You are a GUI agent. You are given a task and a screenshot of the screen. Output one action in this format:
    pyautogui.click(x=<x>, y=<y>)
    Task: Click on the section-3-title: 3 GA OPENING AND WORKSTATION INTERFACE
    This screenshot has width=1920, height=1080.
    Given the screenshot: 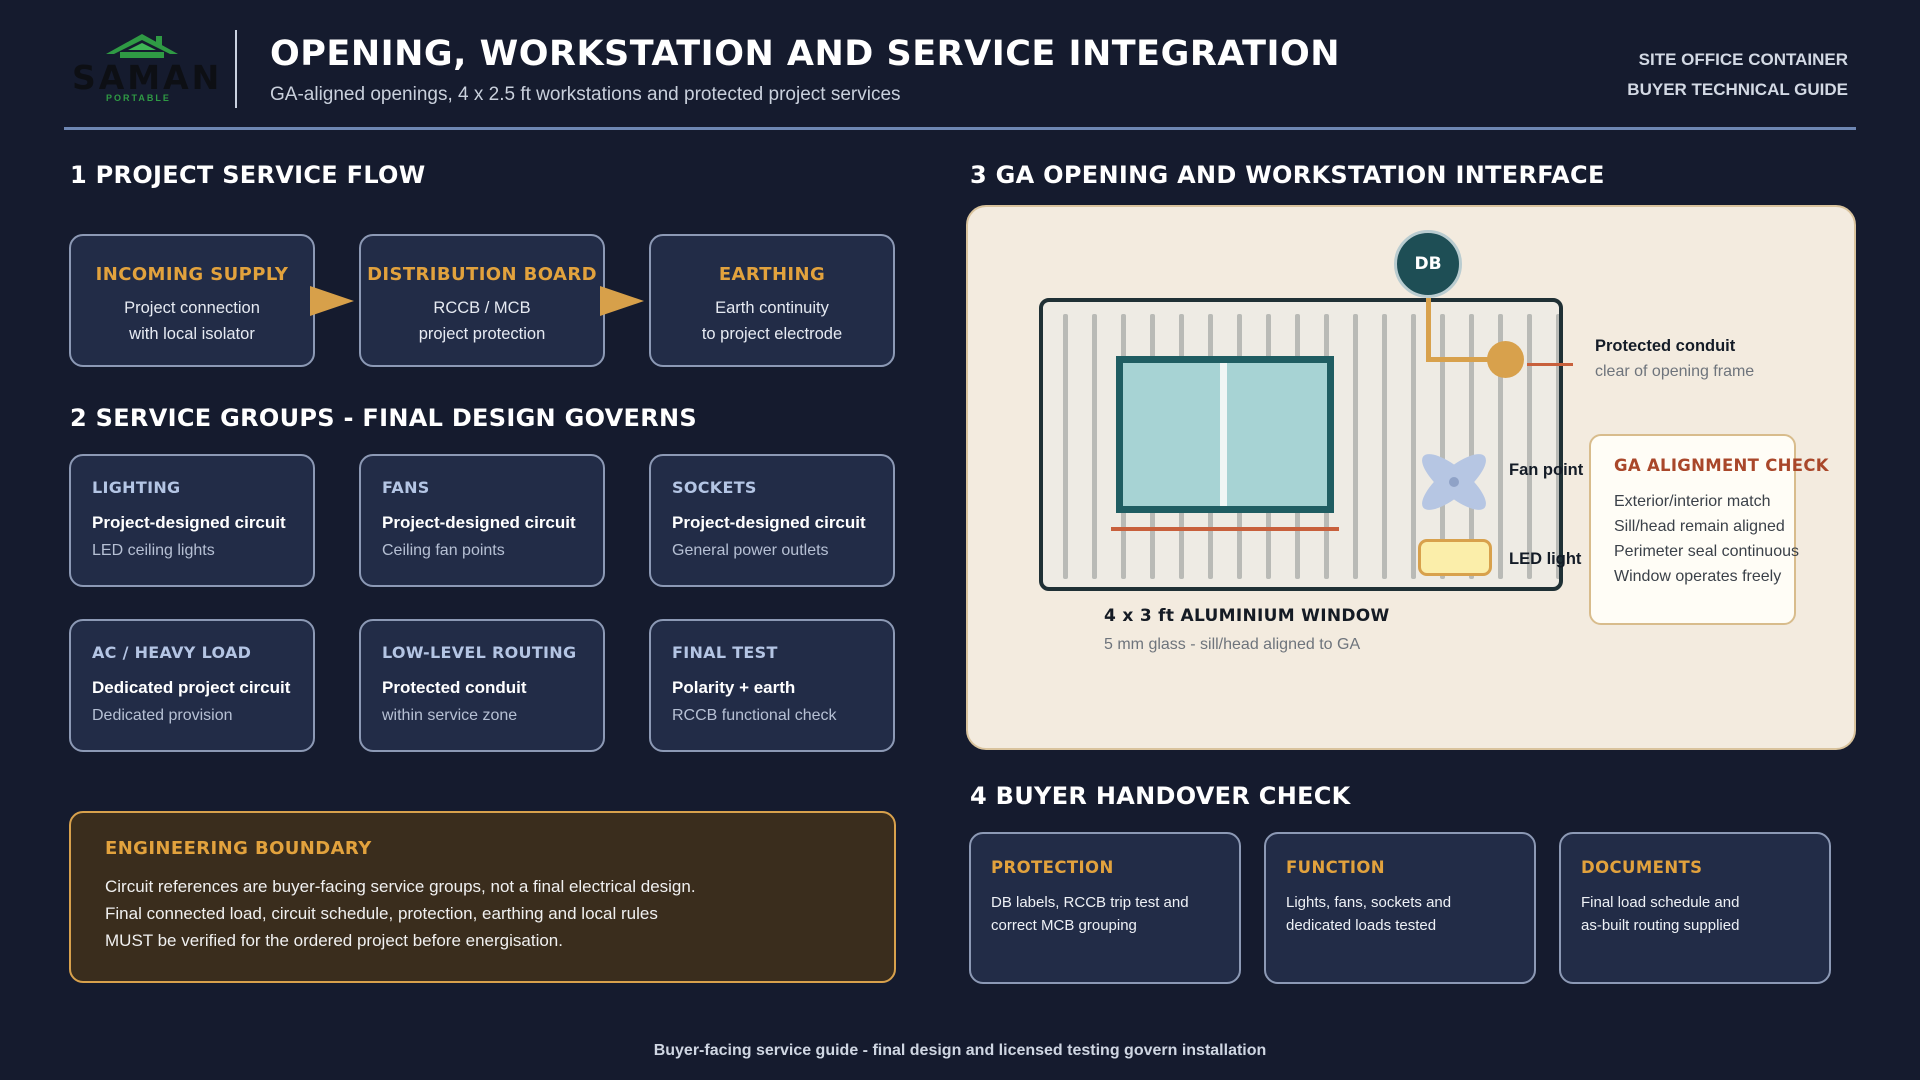 What is the action you would take?
    pyautogui.click(x=1287, y=175)
    